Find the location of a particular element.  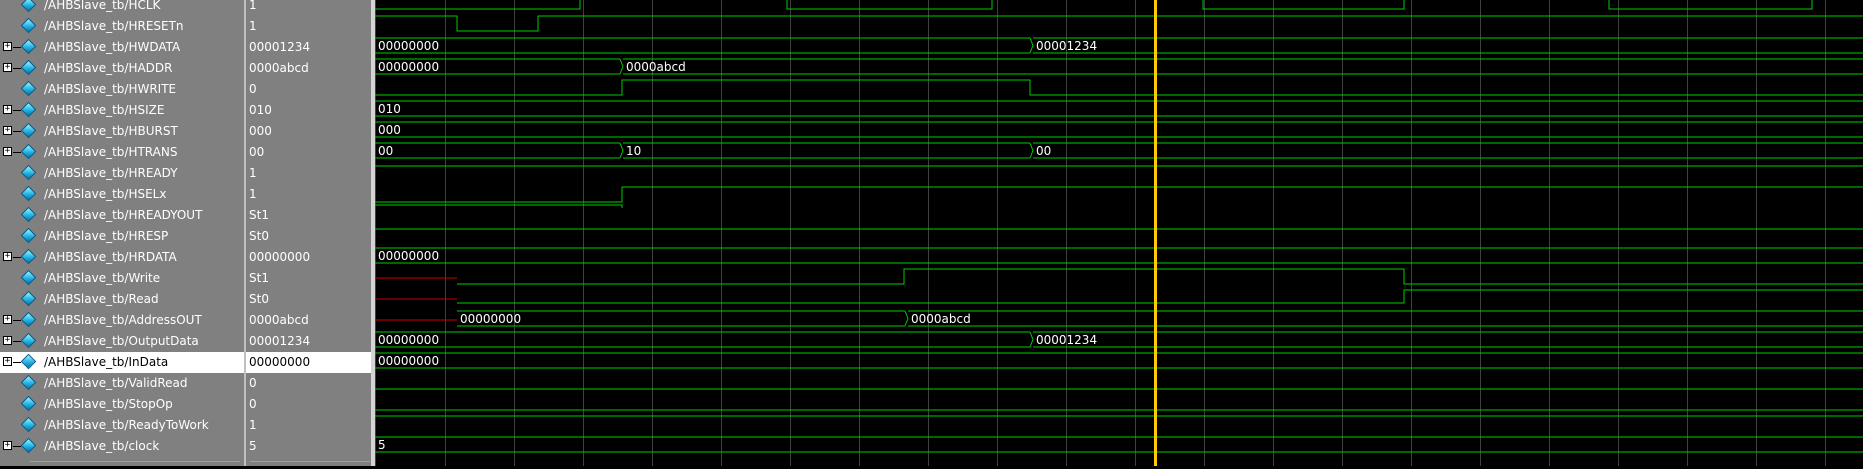

wave-label-addressout-a: 00000000 is located at coordinates (490, 319).